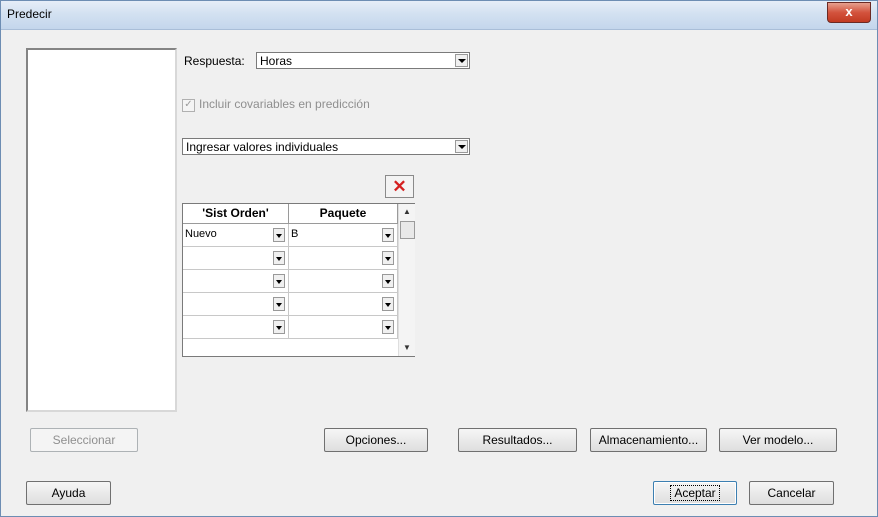  I want to click on values-grid: 'Sist Orden' Paquete Nuevo B ▲ ▼, so click(298, 280).